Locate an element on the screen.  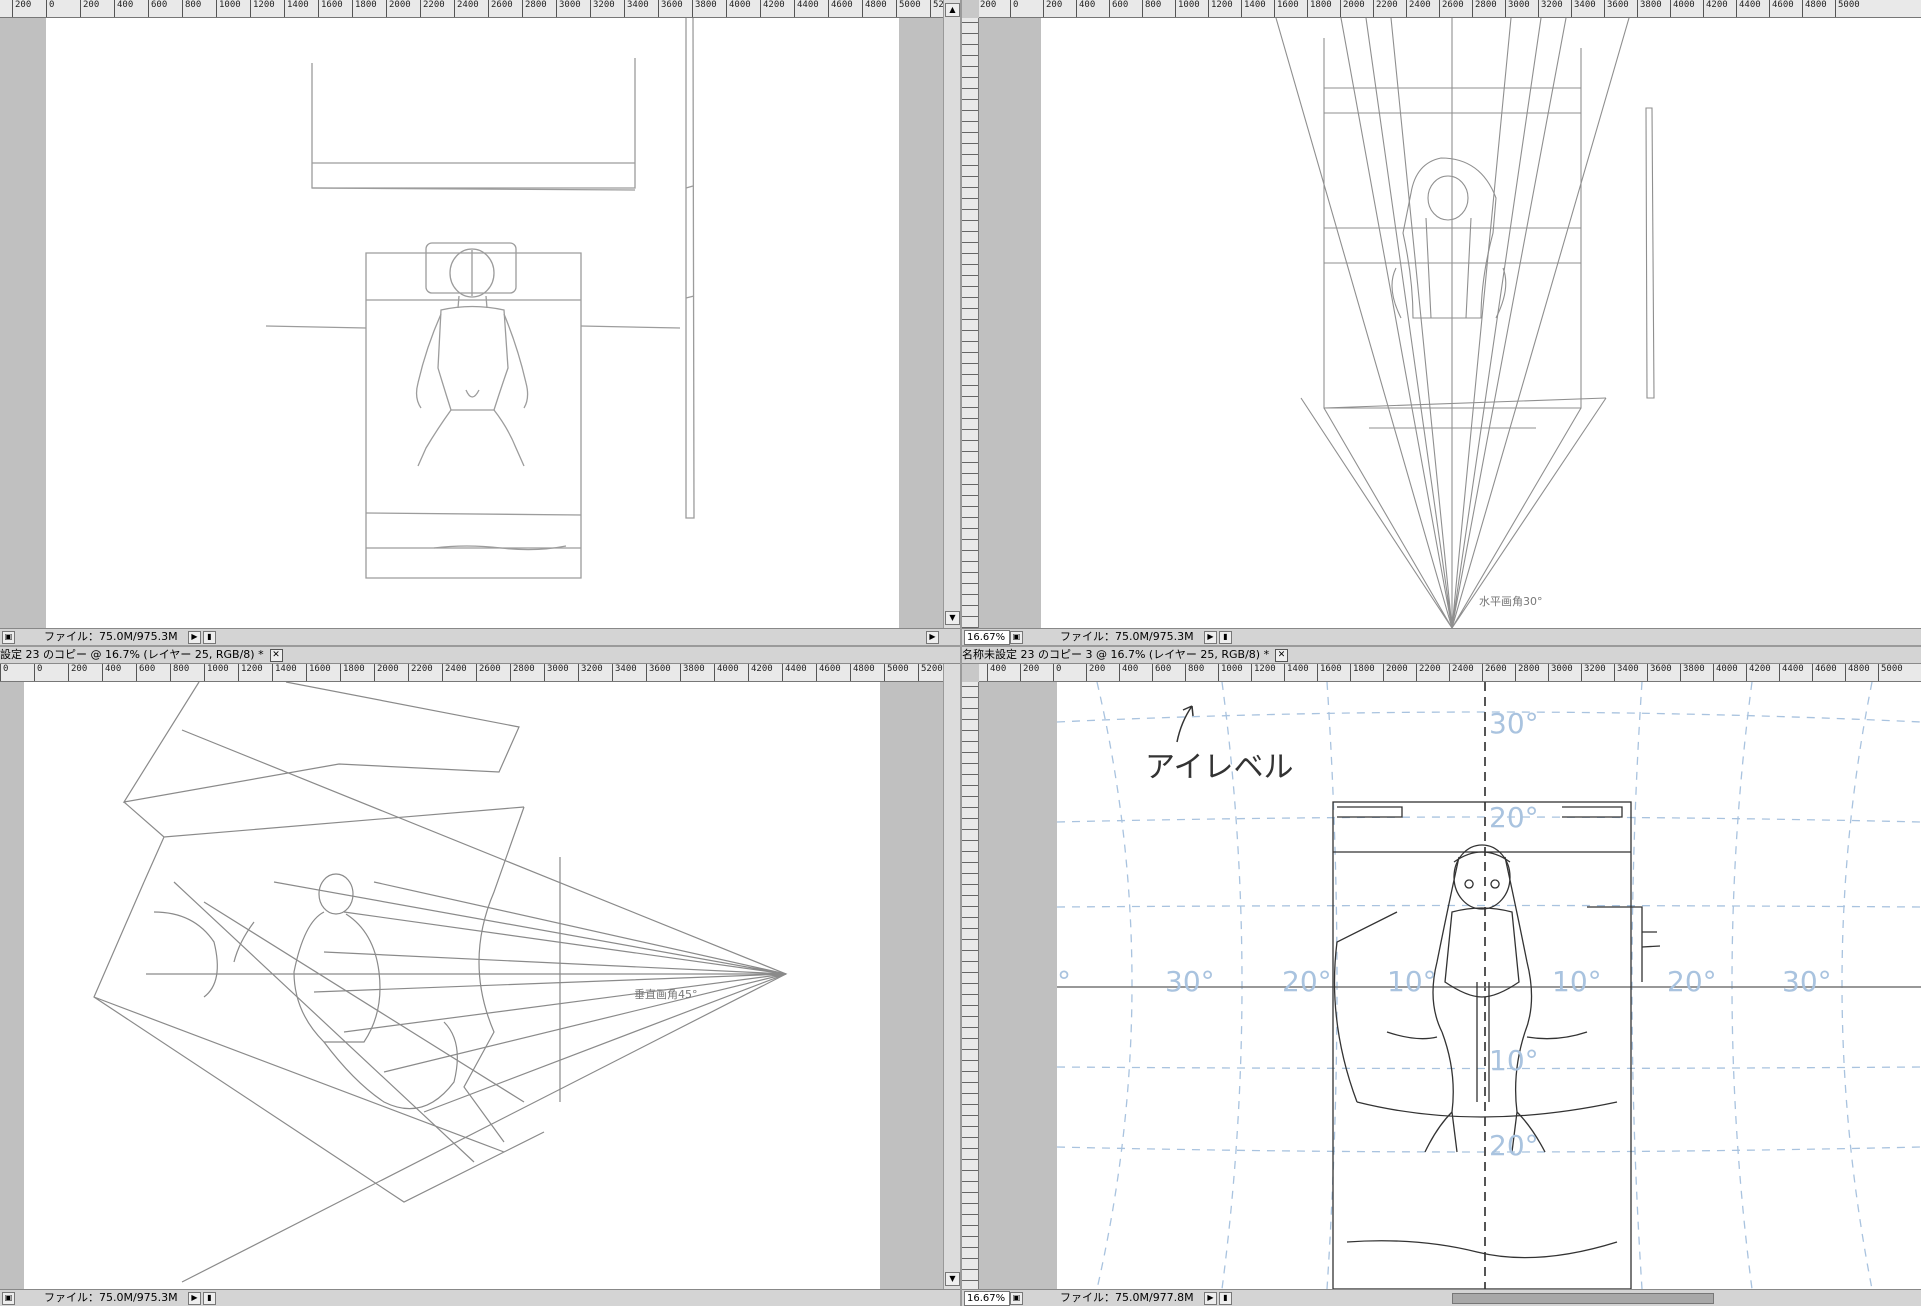
ruler-tick-label: 2800 is located at coordinates (534, 8).